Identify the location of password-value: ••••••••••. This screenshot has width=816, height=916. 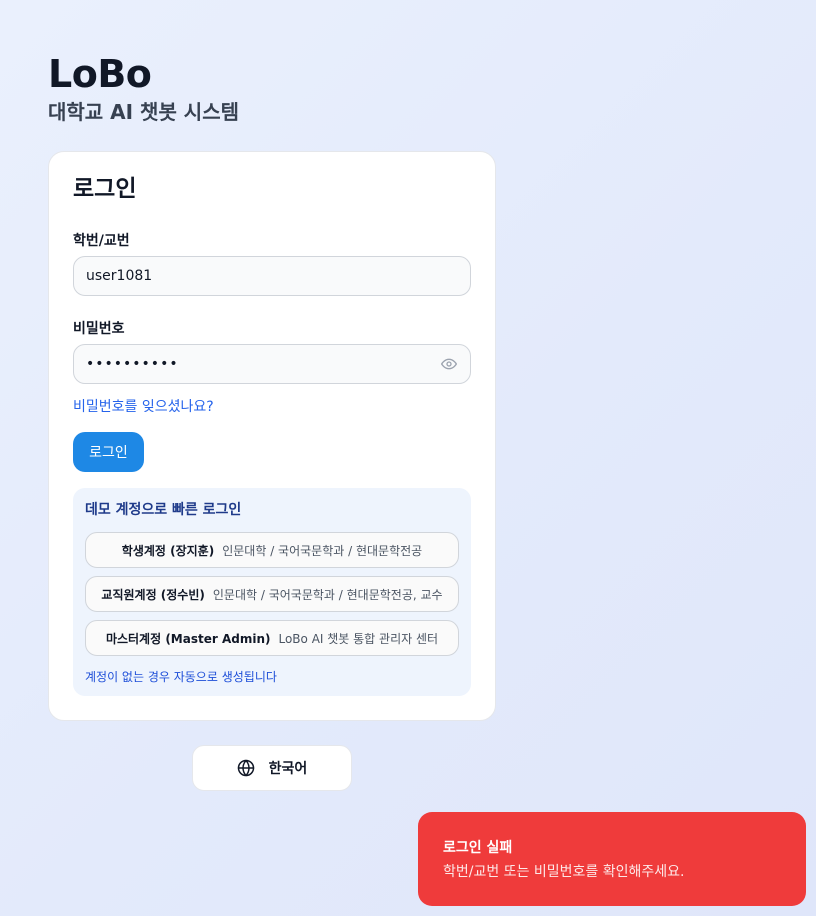
(132, 364).